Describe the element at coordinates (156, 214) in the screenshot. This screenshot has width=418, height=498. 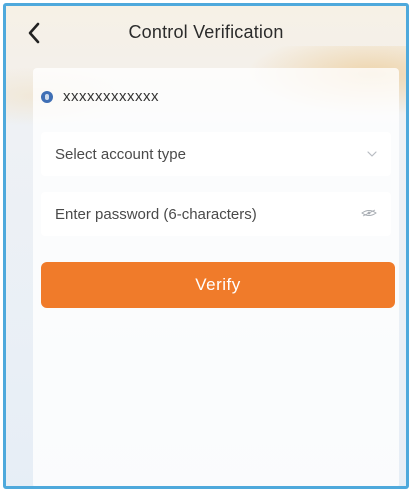
I see `password-placeholder: Enter password (6-characters)` at that location.